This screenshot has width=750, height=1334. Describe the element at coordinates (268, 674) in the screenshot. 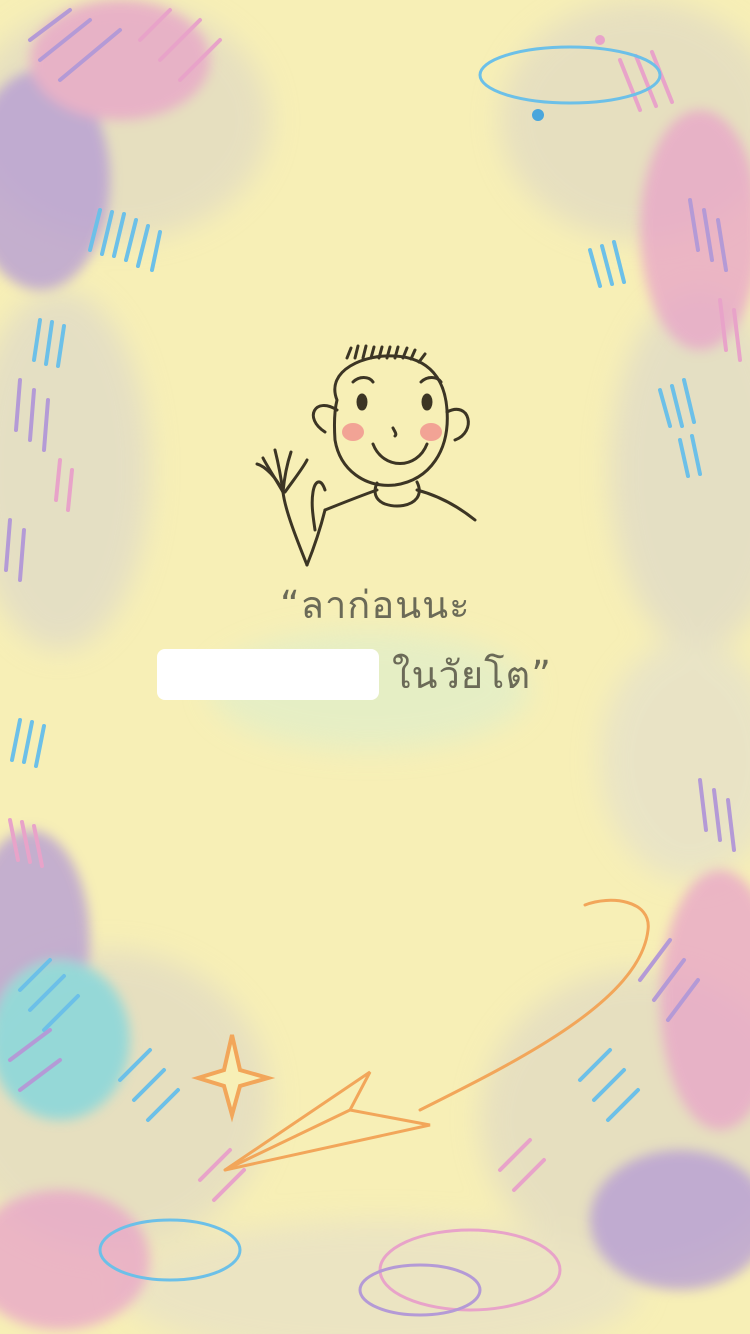

I see `name-input` at that location.